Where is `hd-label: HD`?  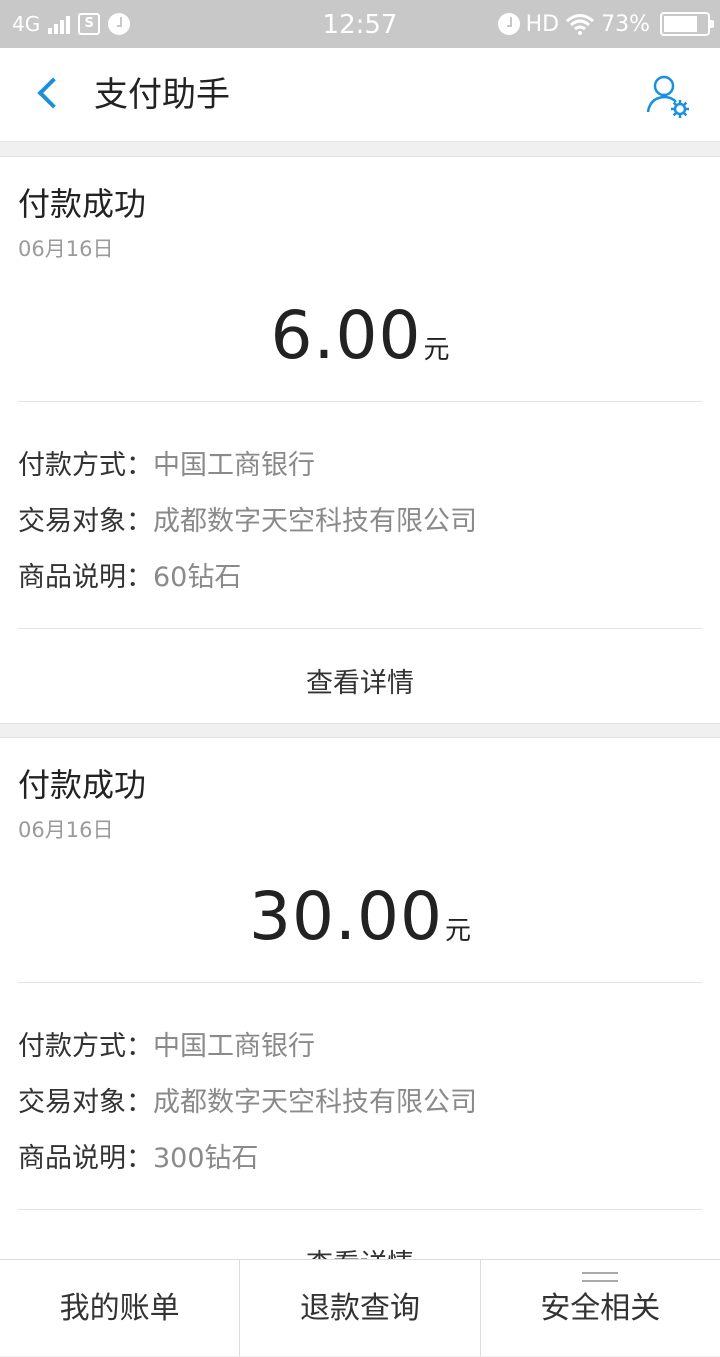
hd-label: HD is located at coordinates (542, 24).